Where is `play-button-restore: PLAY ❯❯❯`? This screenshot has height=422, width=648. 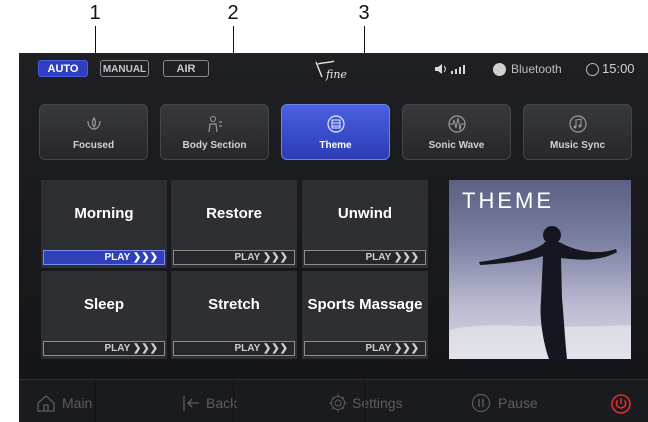 play-button-restore: PLAY ❯❯❯ is located at coordinates (234, 257).